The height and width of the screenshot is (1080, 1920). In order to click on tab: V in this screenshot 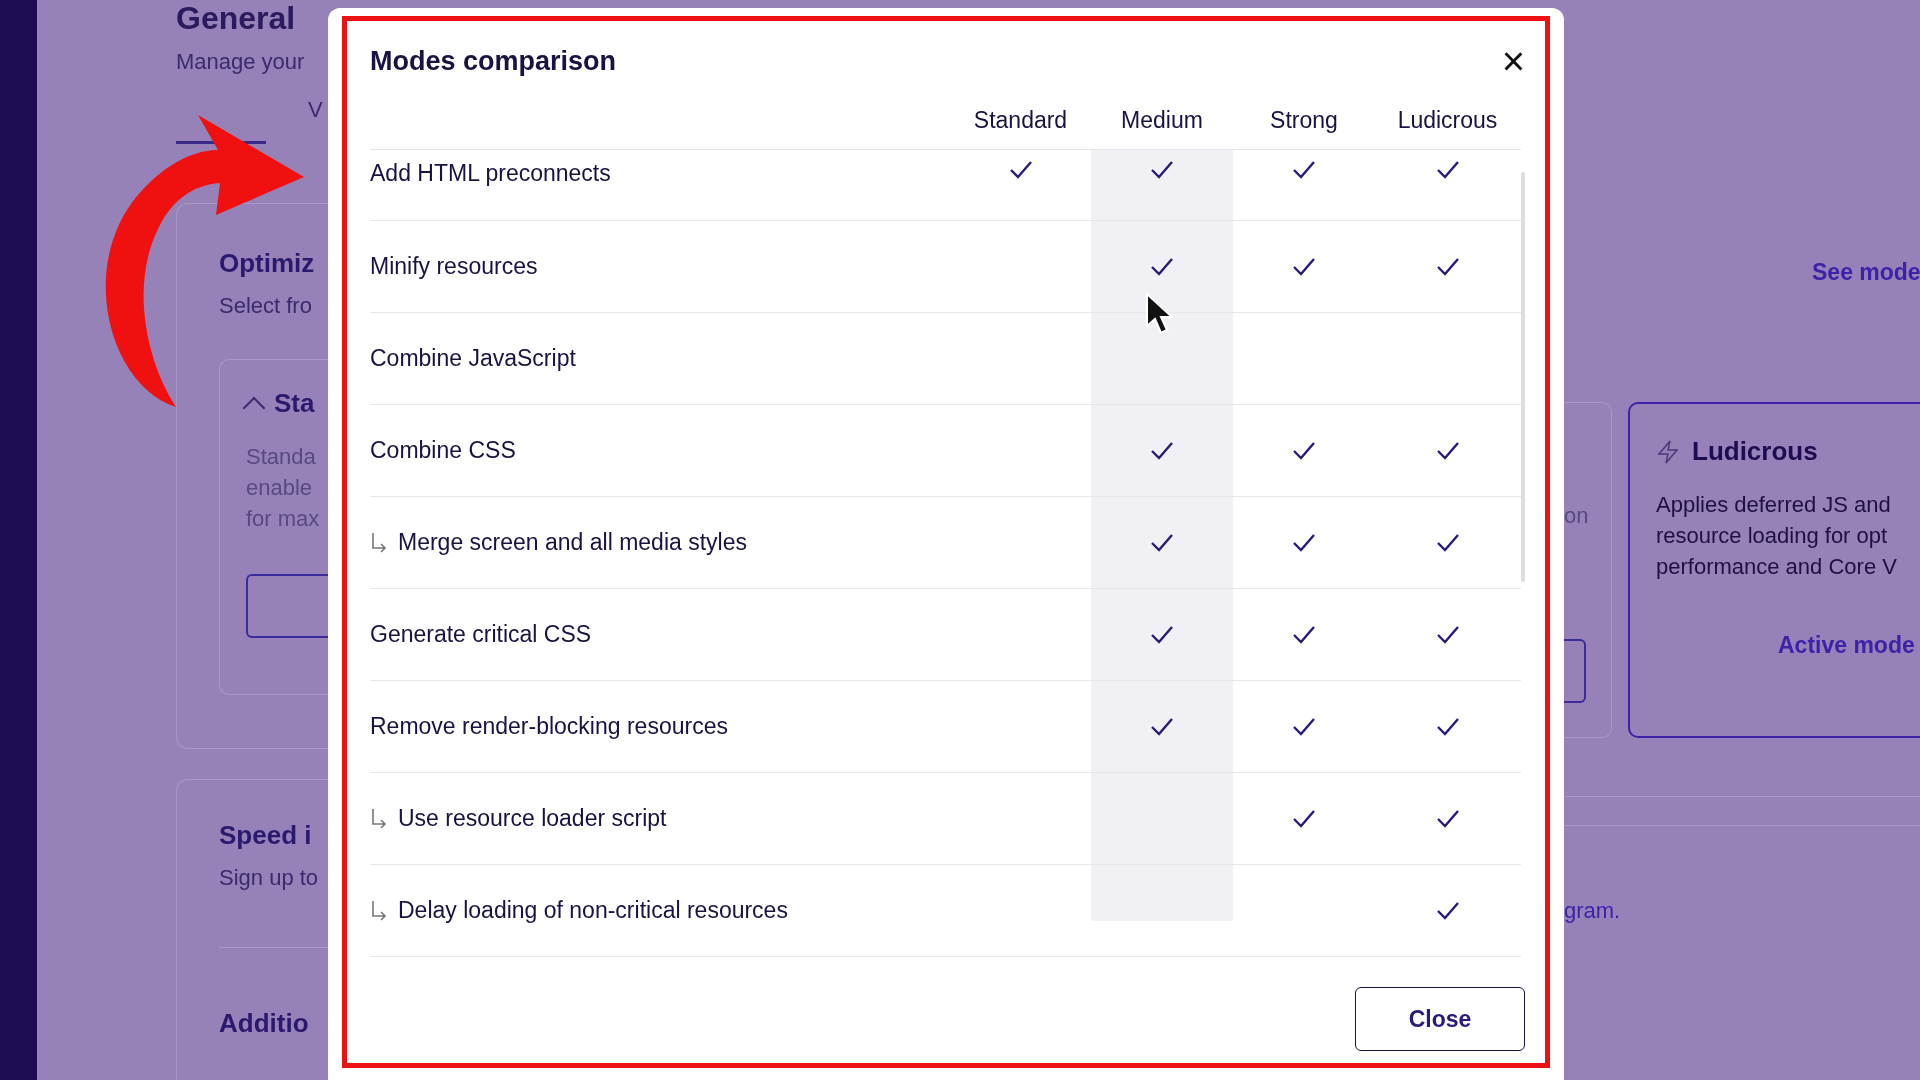, I will do `click(315, 110)`.